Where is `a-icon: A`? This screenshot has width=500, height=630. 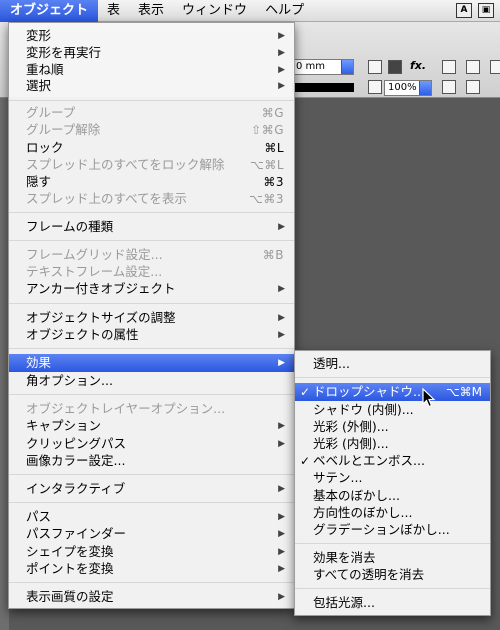 a-icon: A is located at coordinates (464, 10).